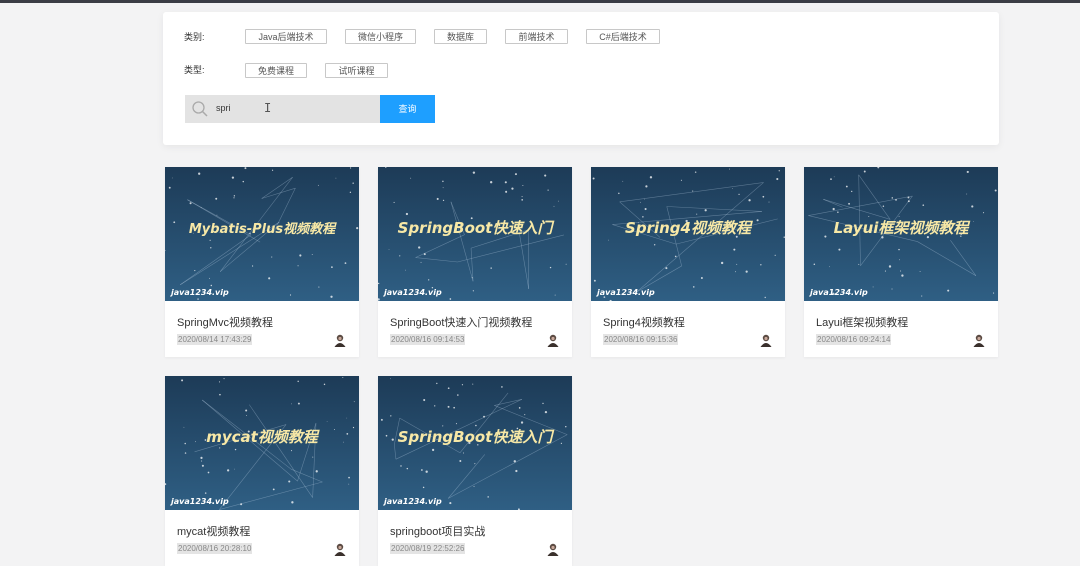  What do you see at coordinates (853, 339) in the screenshot?
I see `course-date: 2020/08/16 09:24:14` at bounding box center [853, 339].